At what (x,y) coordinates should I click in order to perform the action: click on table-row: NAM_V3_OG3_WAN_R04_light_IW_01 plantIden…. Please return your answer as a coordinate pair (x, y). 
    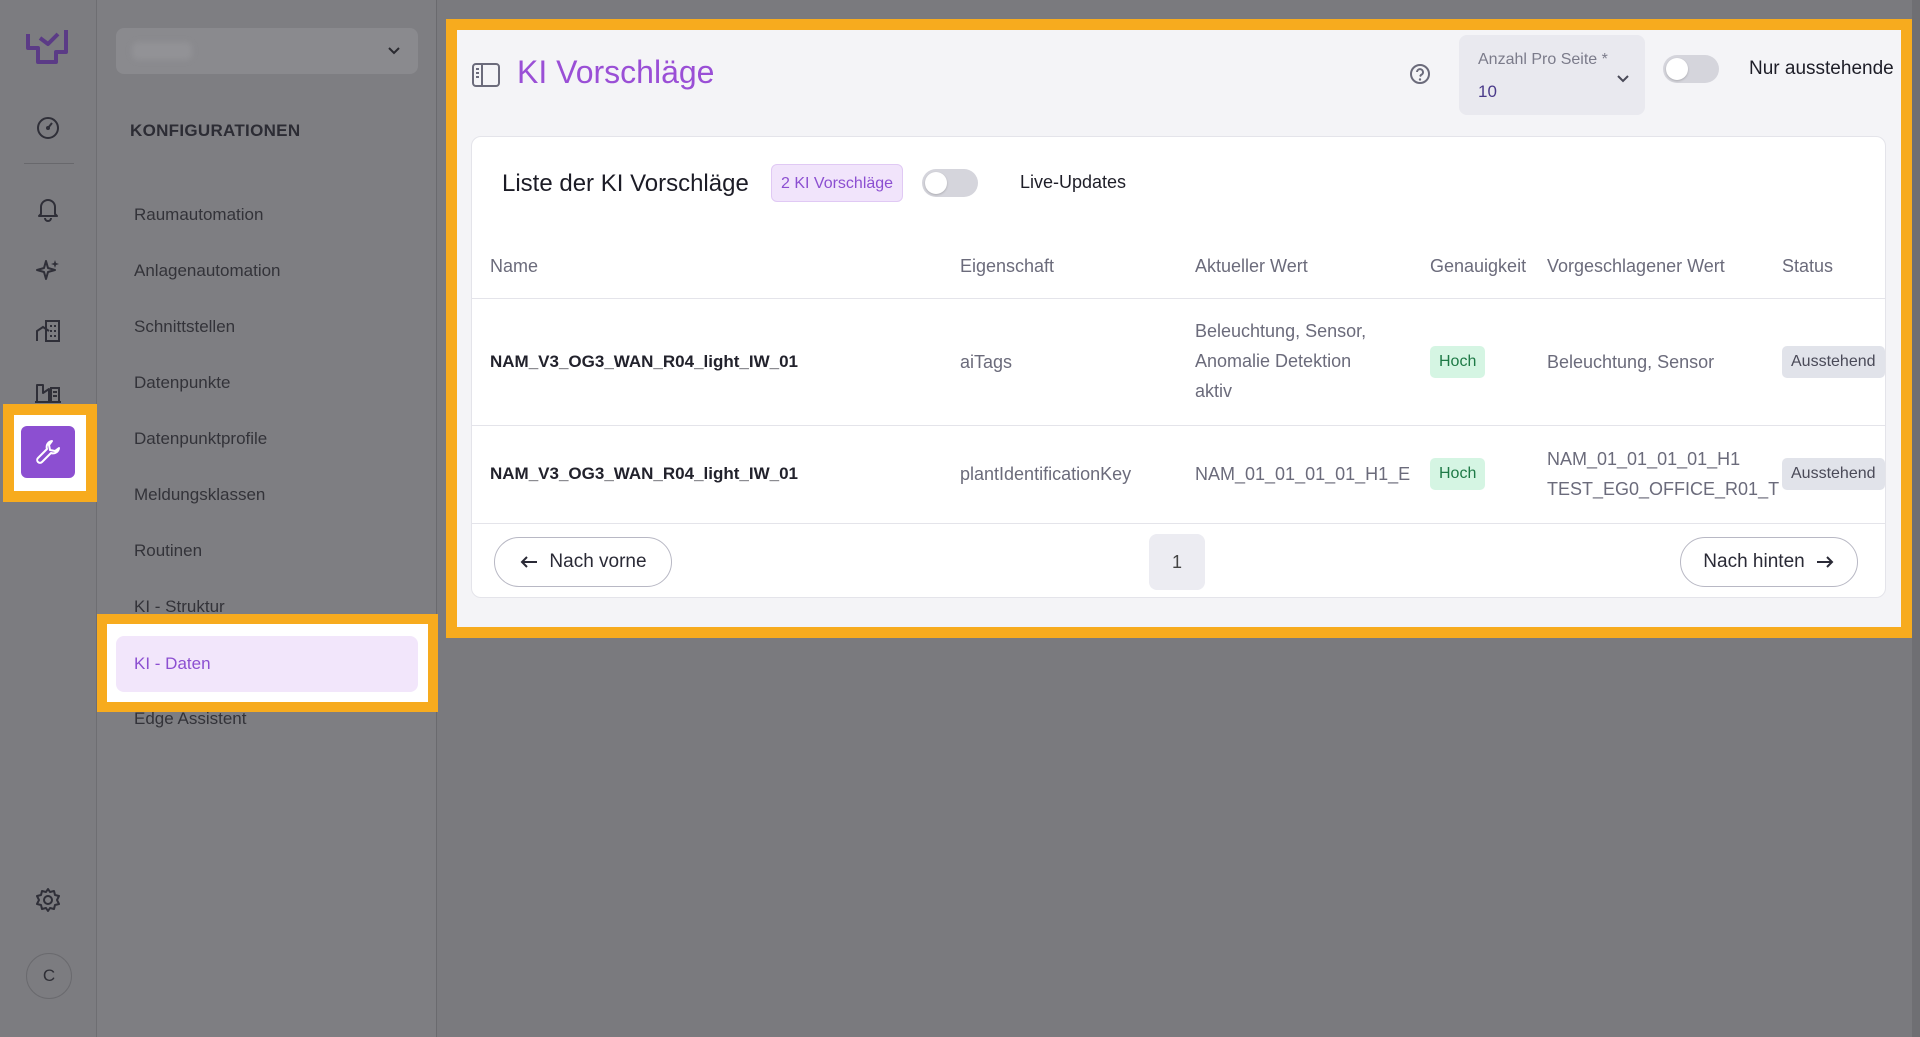
    Looking at the image, I should click on (1178, 475).